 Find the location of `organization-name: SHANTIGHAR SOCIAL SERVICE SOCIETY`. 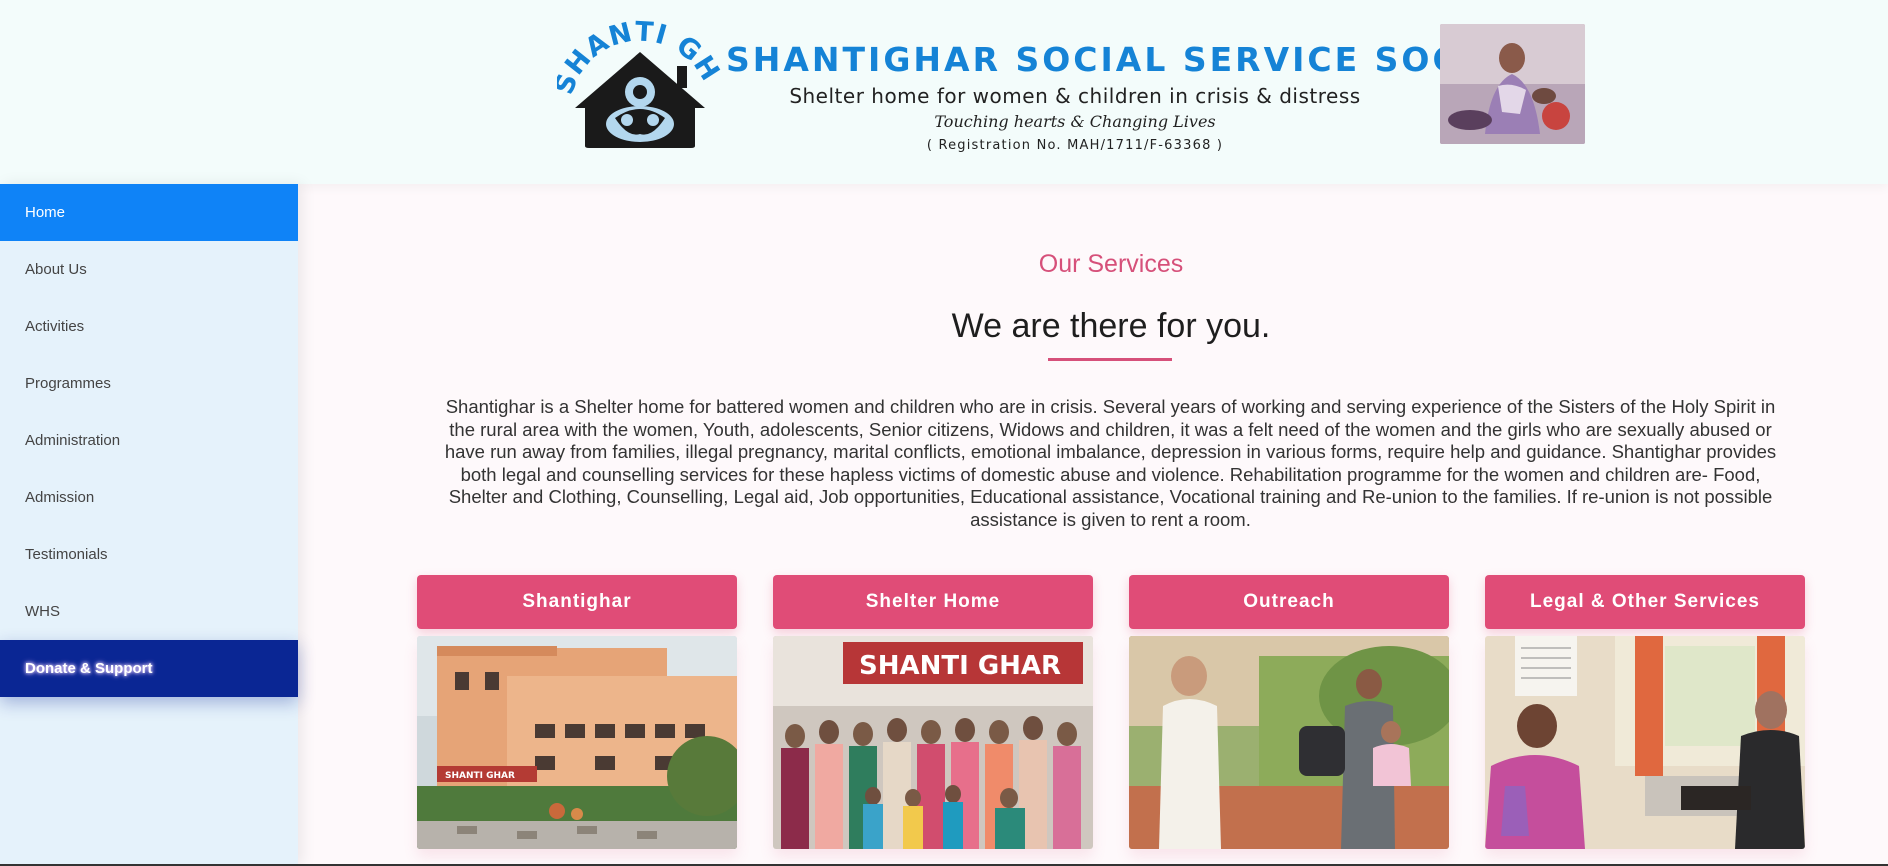

organization-name: SHANTIGHAR SOCIAL SERVICE SOCIETY is located at coordinates (1139, 59).